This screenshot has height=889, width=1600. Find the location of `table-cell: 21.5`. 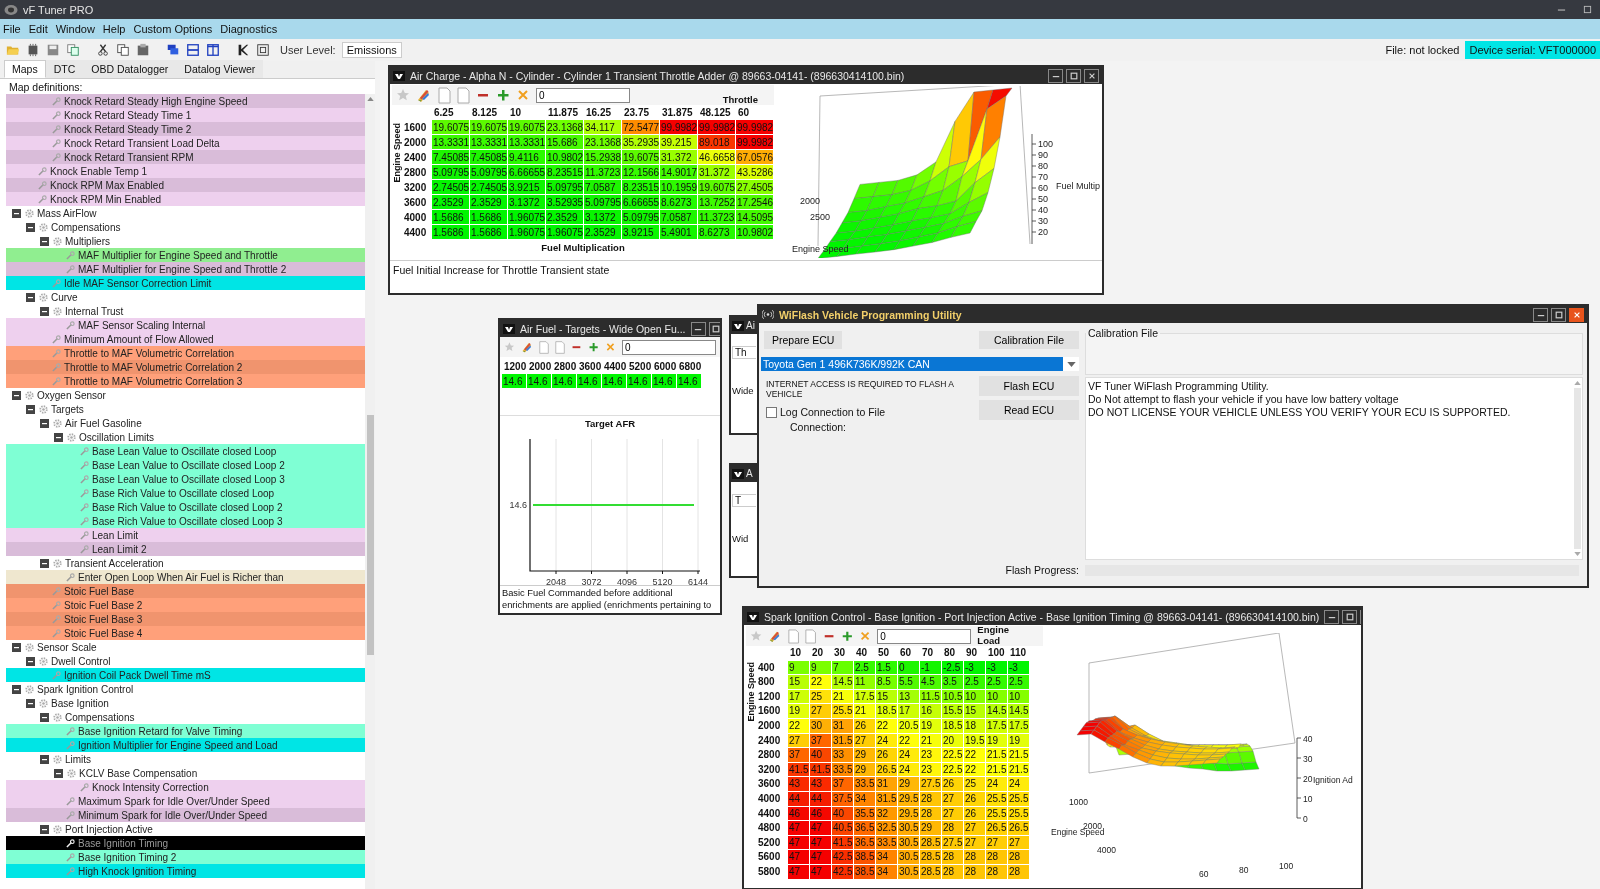

table-cell: 21.5 is located at coordinates (1019, 755).